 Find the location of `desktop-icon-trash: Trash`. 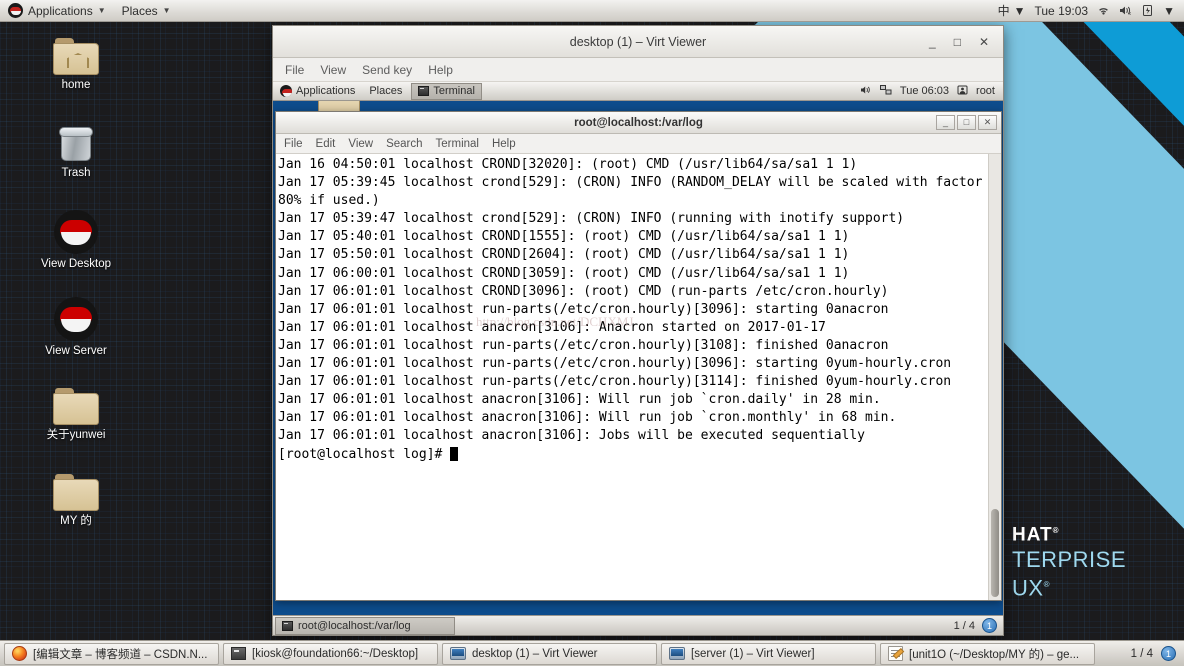

desktop-icon-trash: Trash is located at coordinates (76, 151).